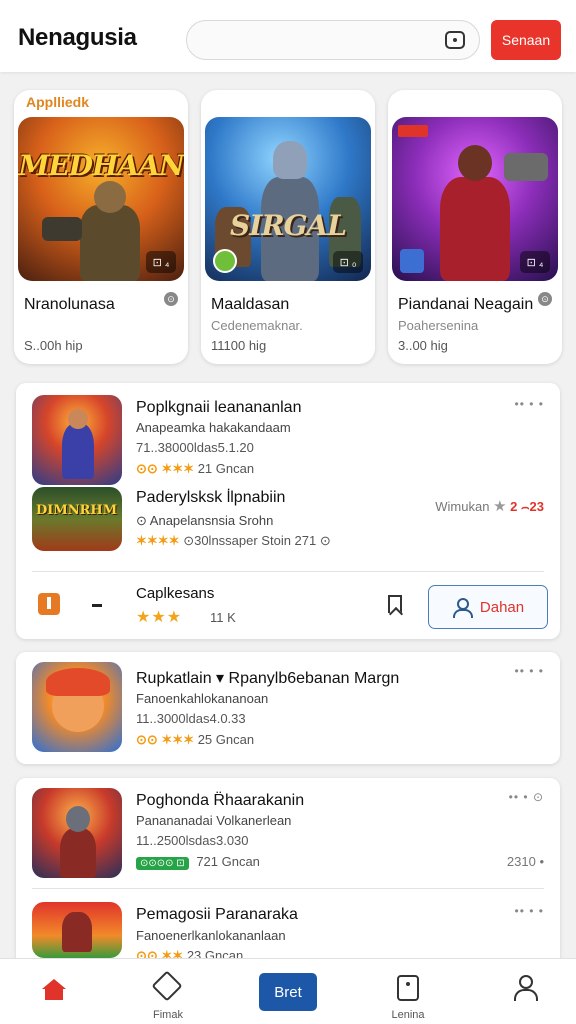 The height and width of the screenshot is (1024, 576). Describe the element at coordinates (58, 102) in the screenshot. I see `featured-tag: Applliedk` at that location.